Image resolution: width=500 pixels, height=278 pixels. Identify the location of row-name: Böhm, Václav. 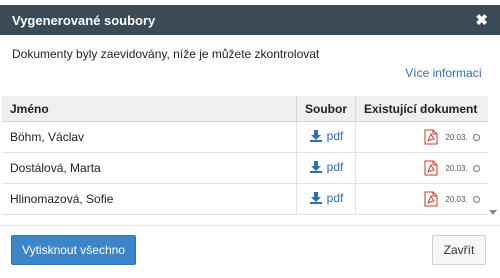
(149, 137).